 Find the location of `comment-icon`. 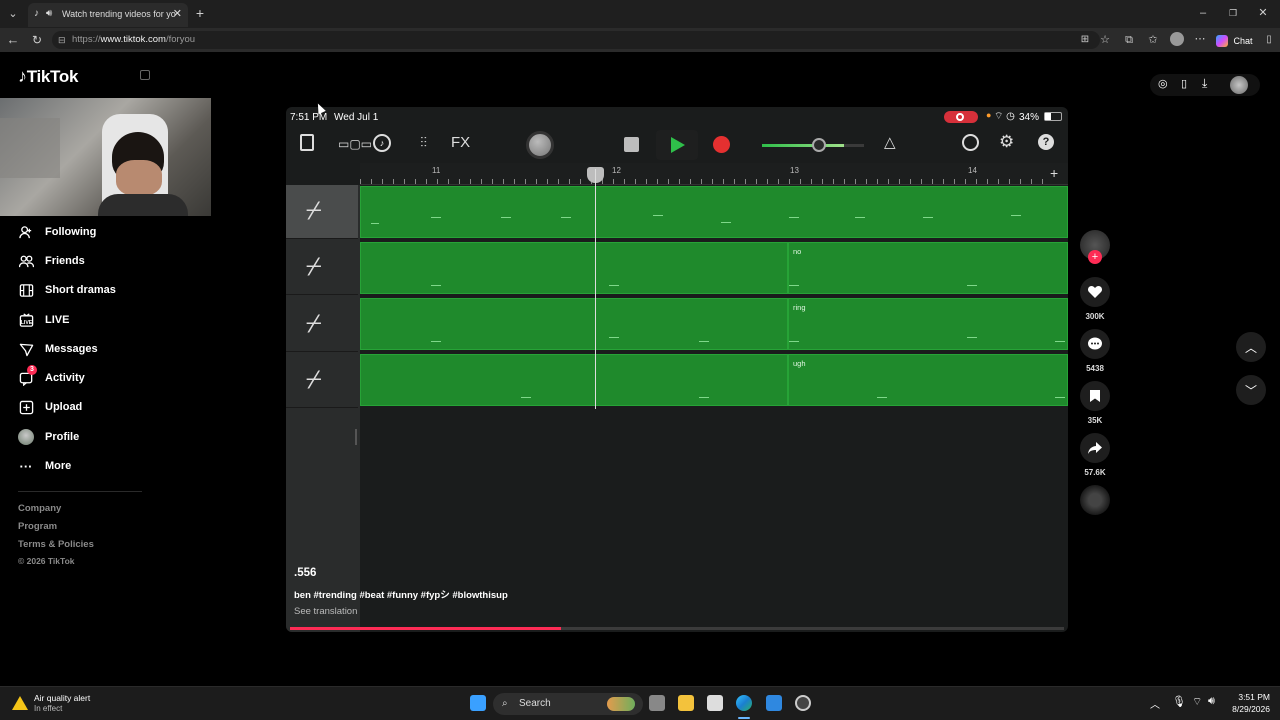

comment-icon is located at coordinates (1095, 344).